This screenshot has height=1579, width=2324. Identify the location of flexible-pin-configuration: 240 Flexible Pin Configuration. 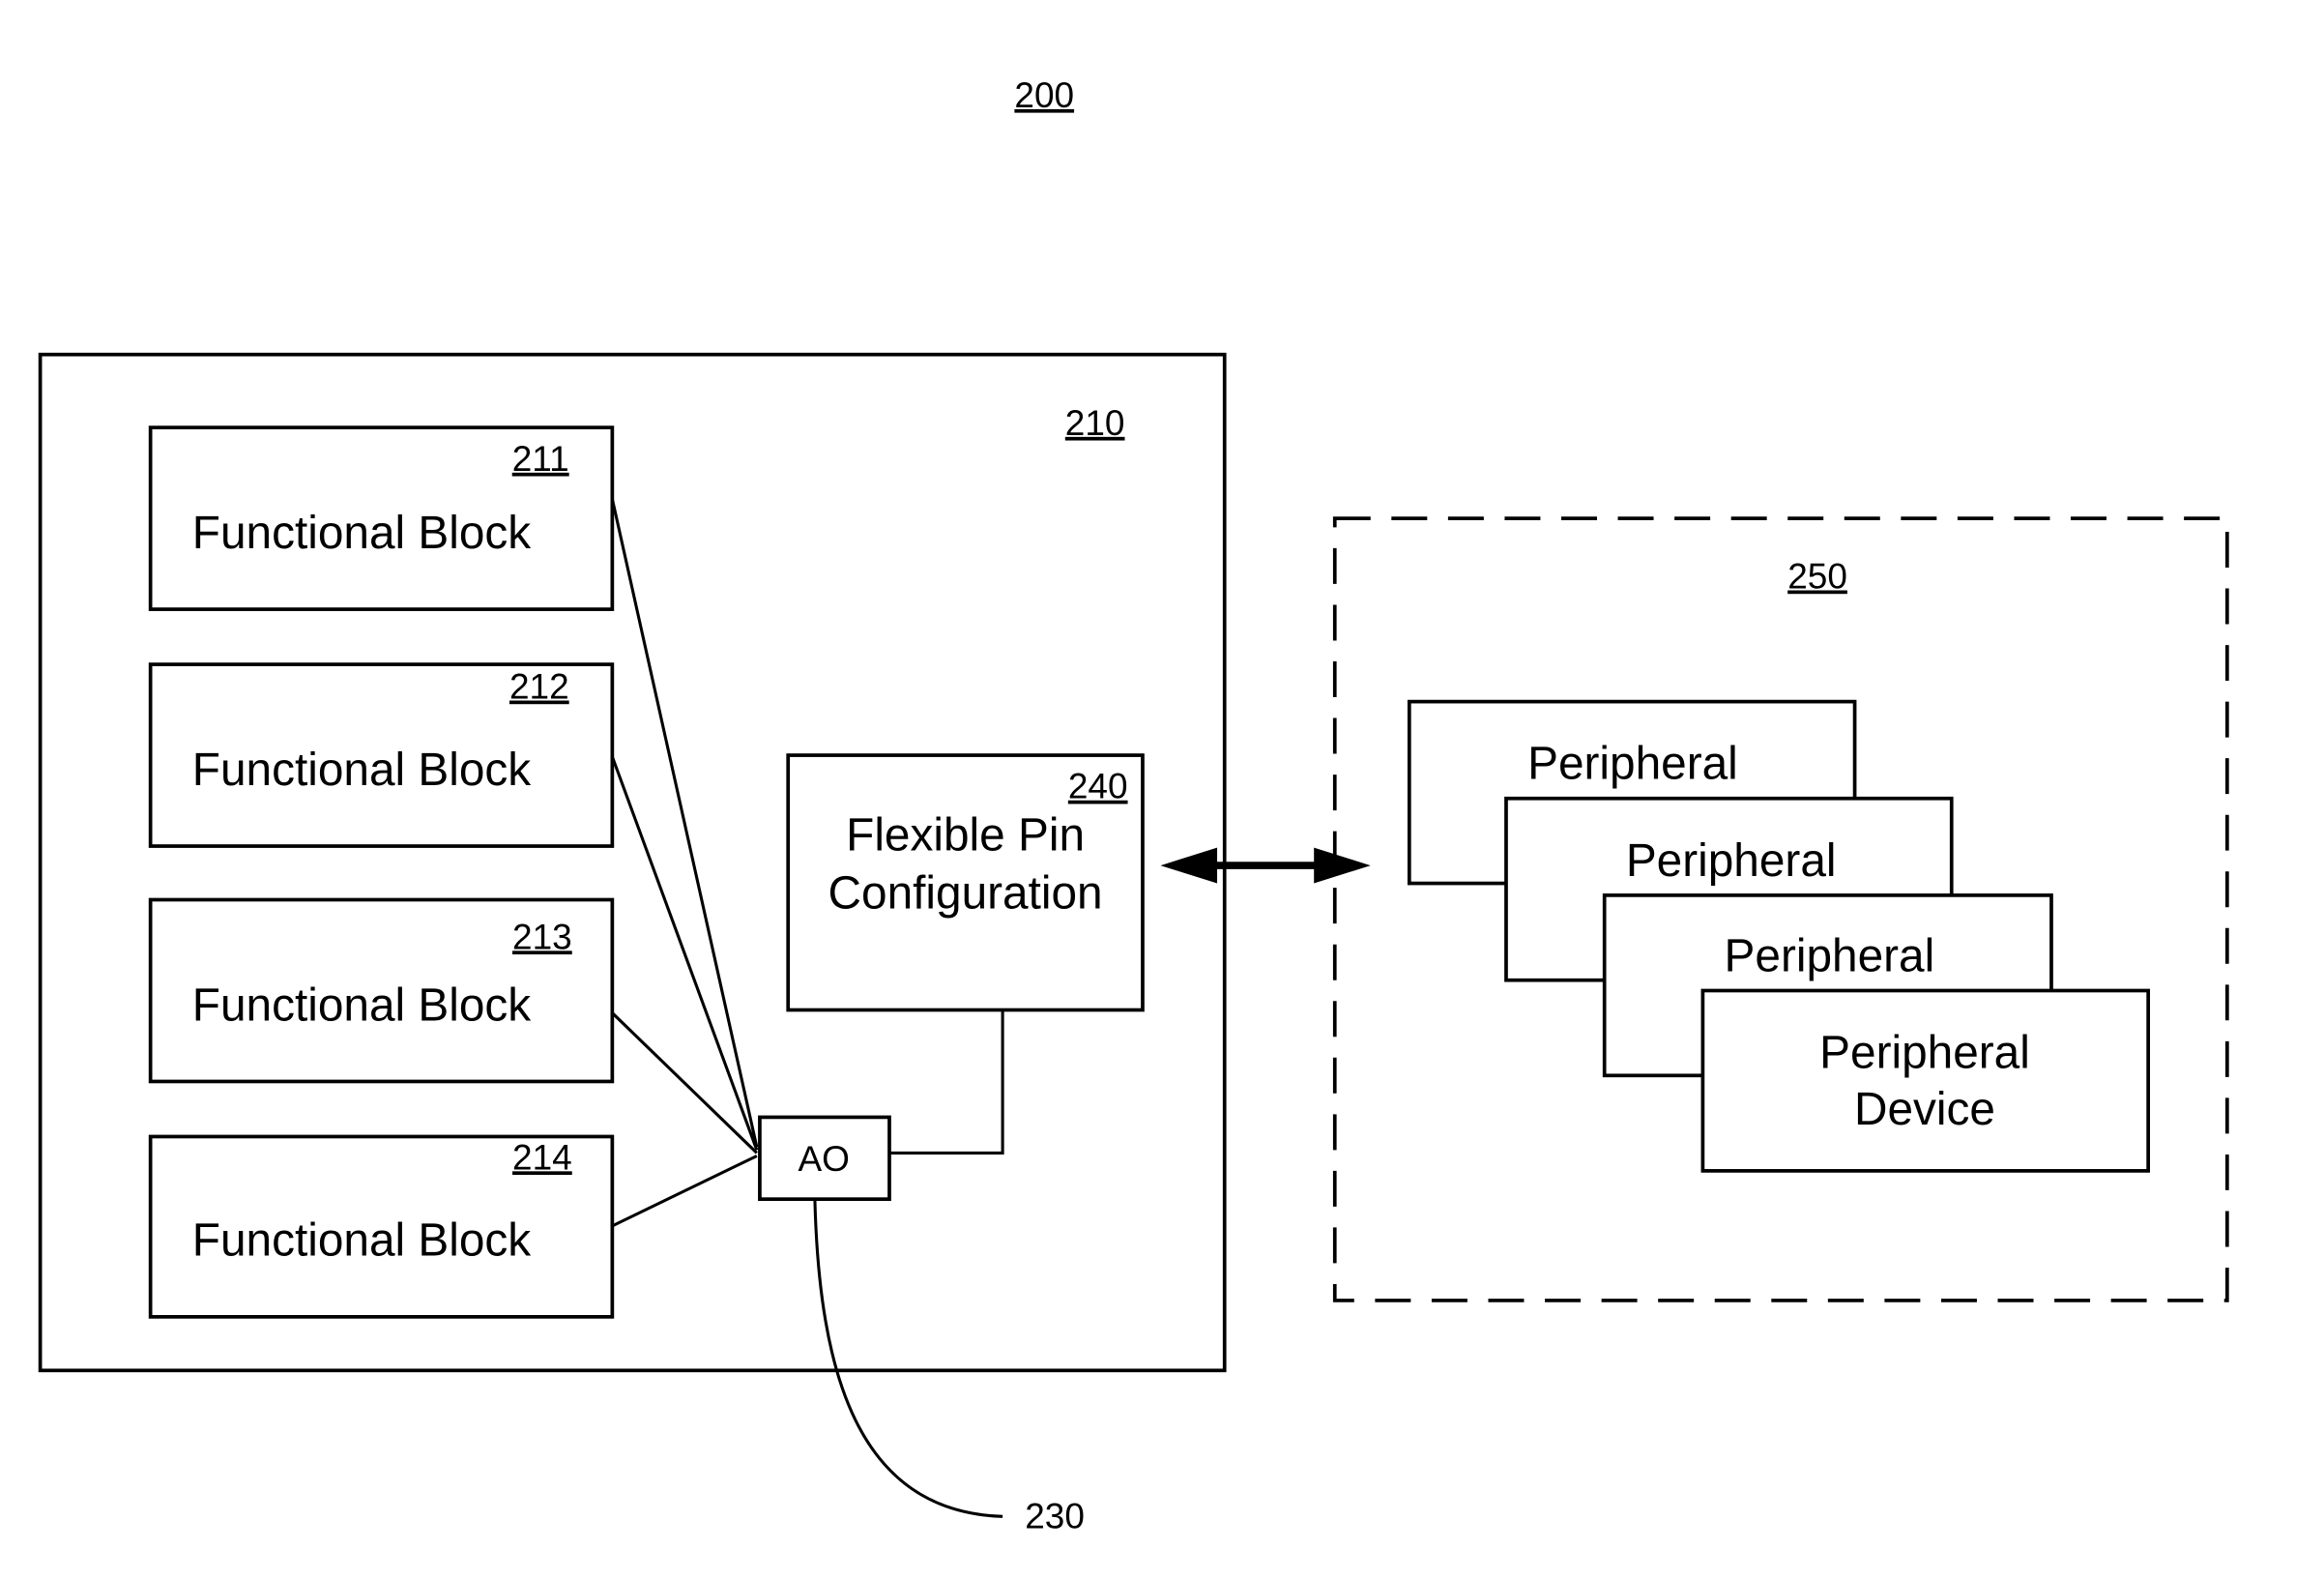
(965, 882).